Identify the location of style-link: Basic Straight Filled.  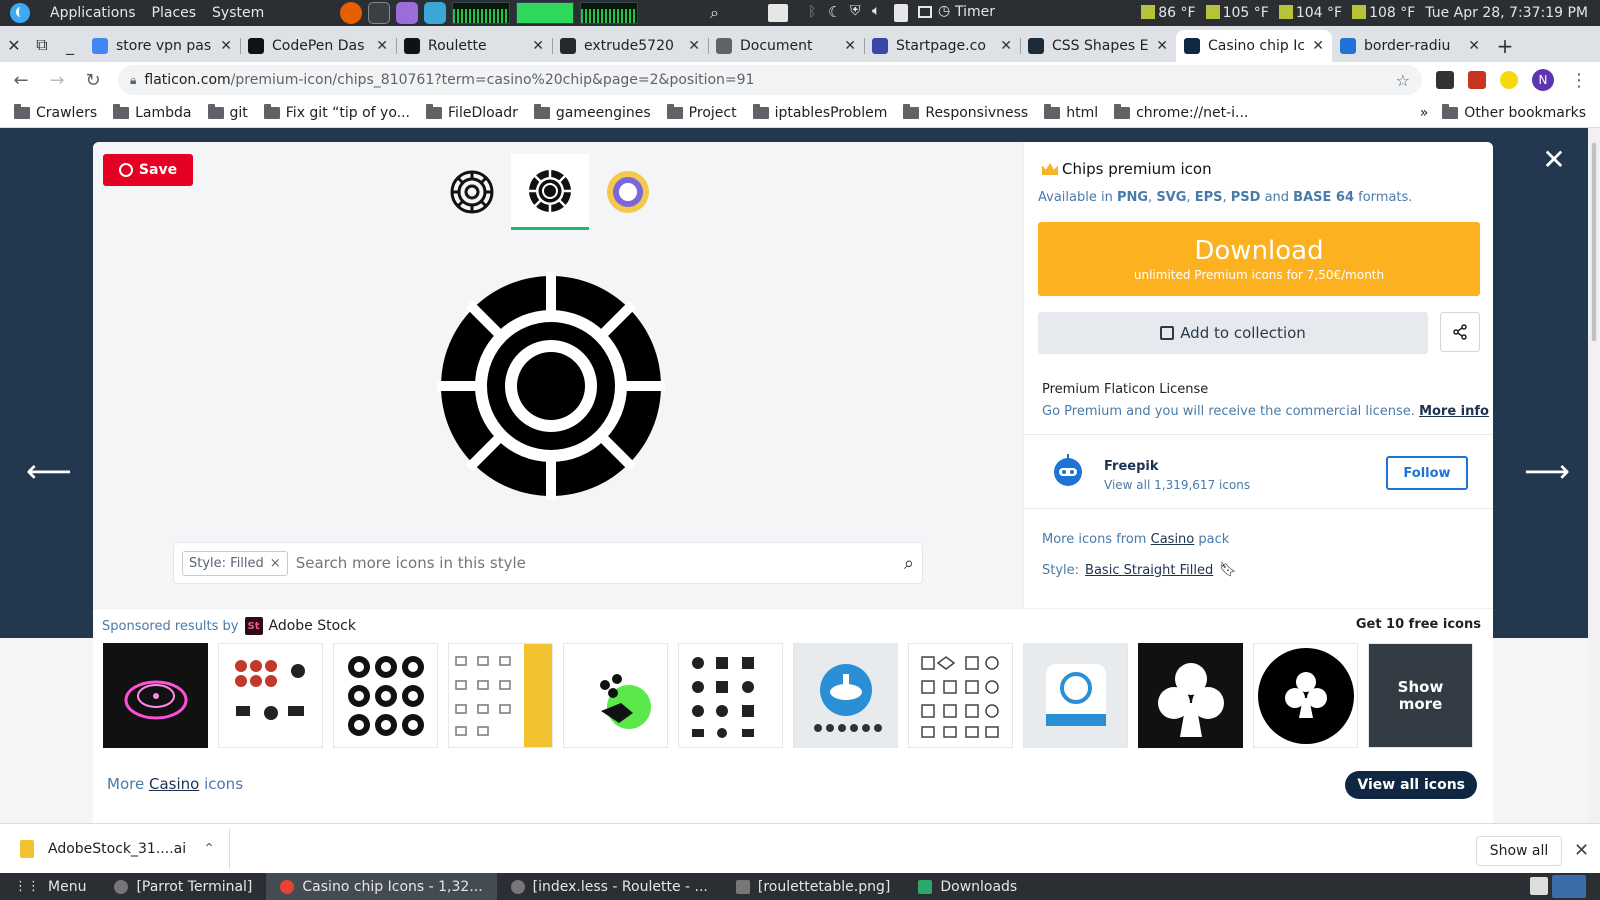
(1149, 570).